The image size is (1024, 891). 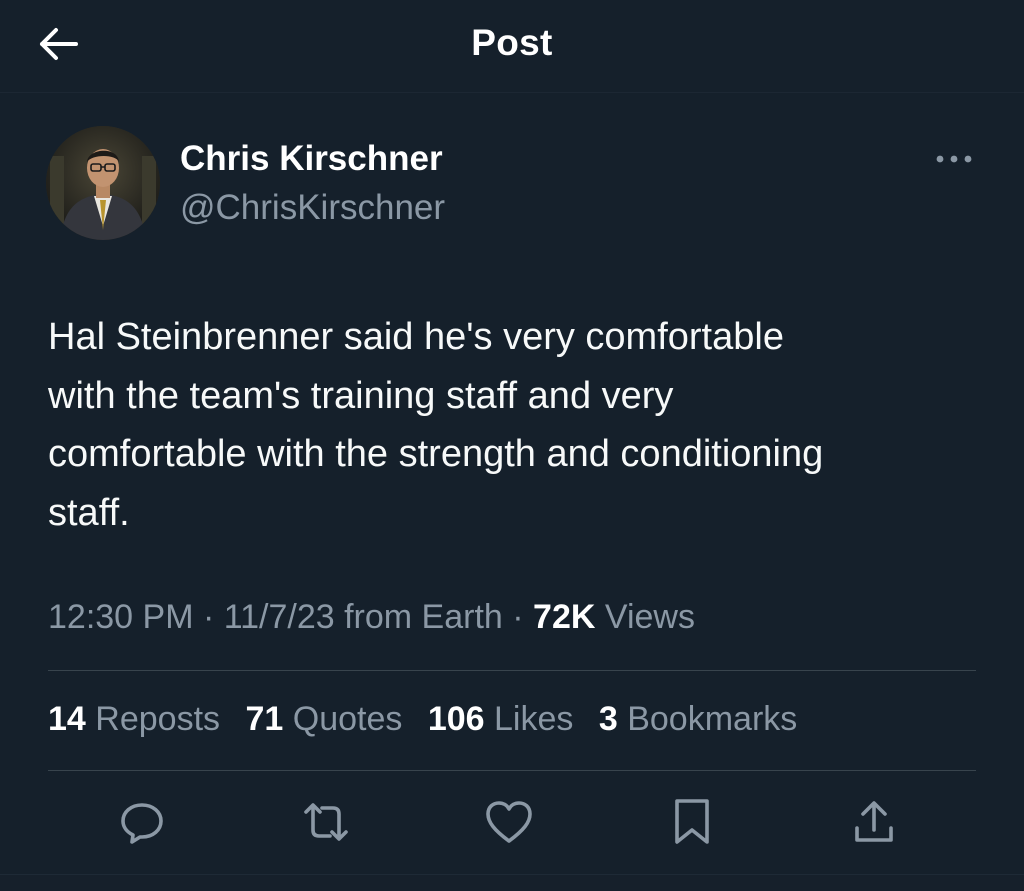 I want to click on views-count: 72K, so click(x=564, y=617).